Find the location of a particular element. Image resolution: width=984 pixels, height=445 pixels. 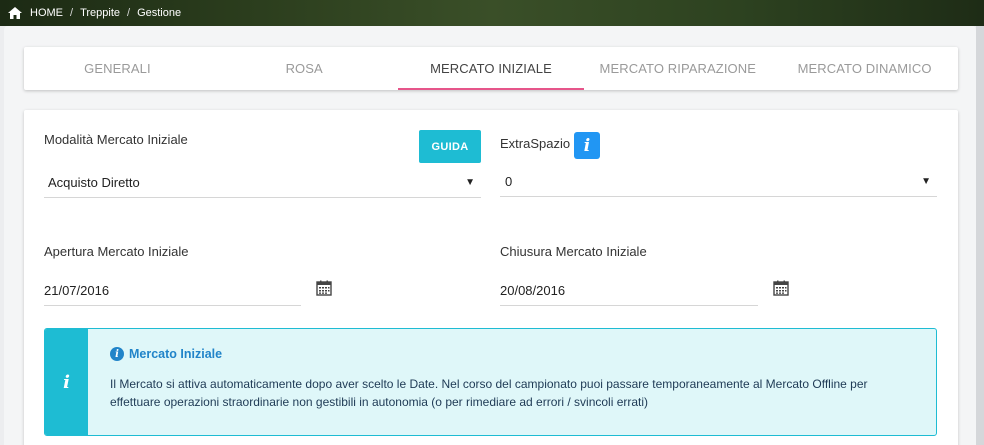

modalita-select-value: Acquisto Diretto is located at coordinates (94, 182).